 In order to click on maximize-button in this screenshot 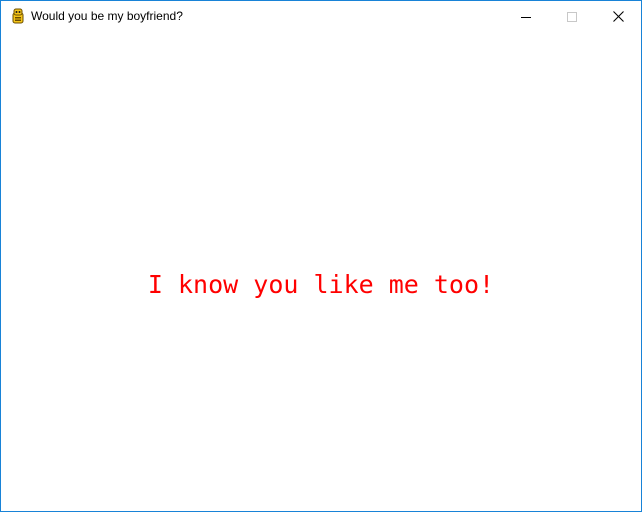, I will do `click(572, 16)`.